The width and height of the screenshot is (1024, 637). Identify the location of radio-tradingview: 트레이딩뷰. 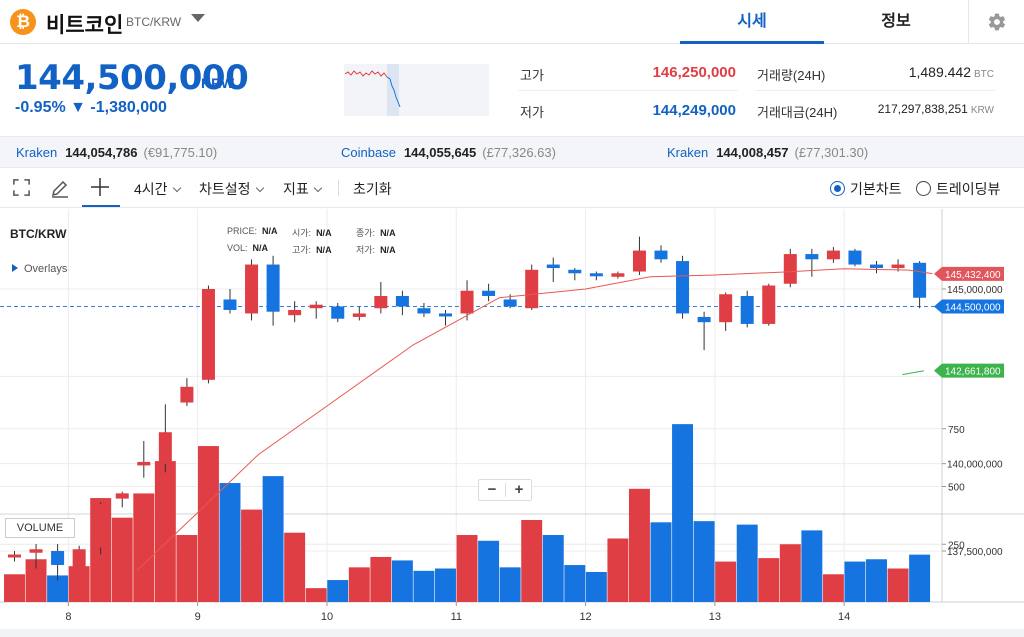
(958, 189).